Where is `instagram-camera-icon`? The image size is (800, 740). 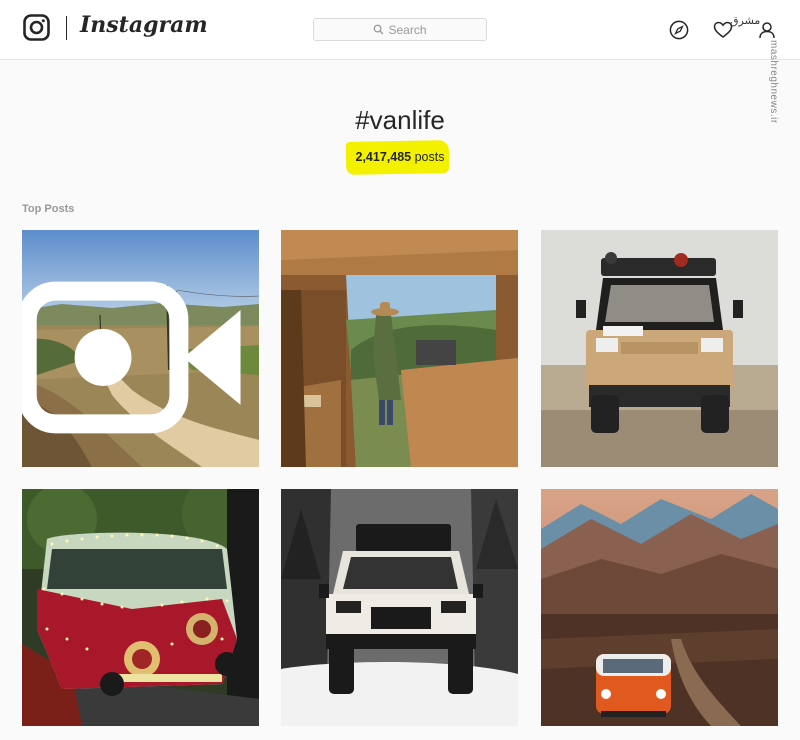
instagram-camera-icon is located at coordinates (36, 27).